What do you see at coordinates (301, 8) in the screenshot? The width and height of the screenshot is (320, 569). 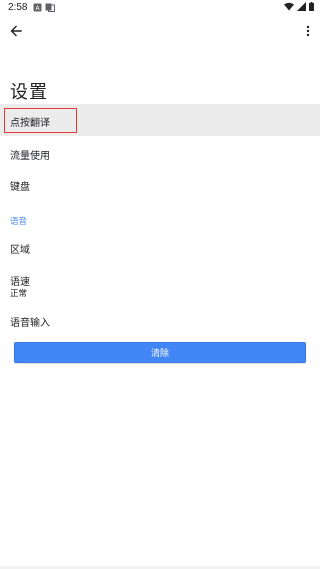 I see `signal-icon` at bounding box center [301, 8].